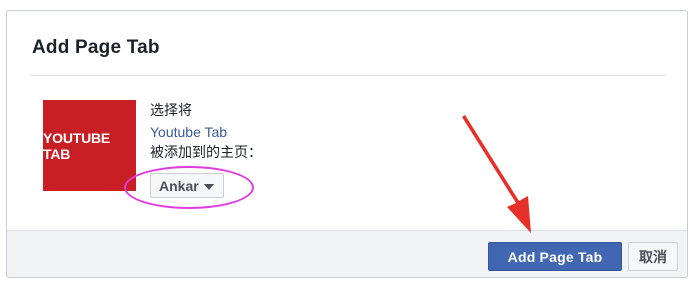  What do you see at coordinates (348, 75) in the screenshot?
I see `title-divider` at bounding box center [348, 75].